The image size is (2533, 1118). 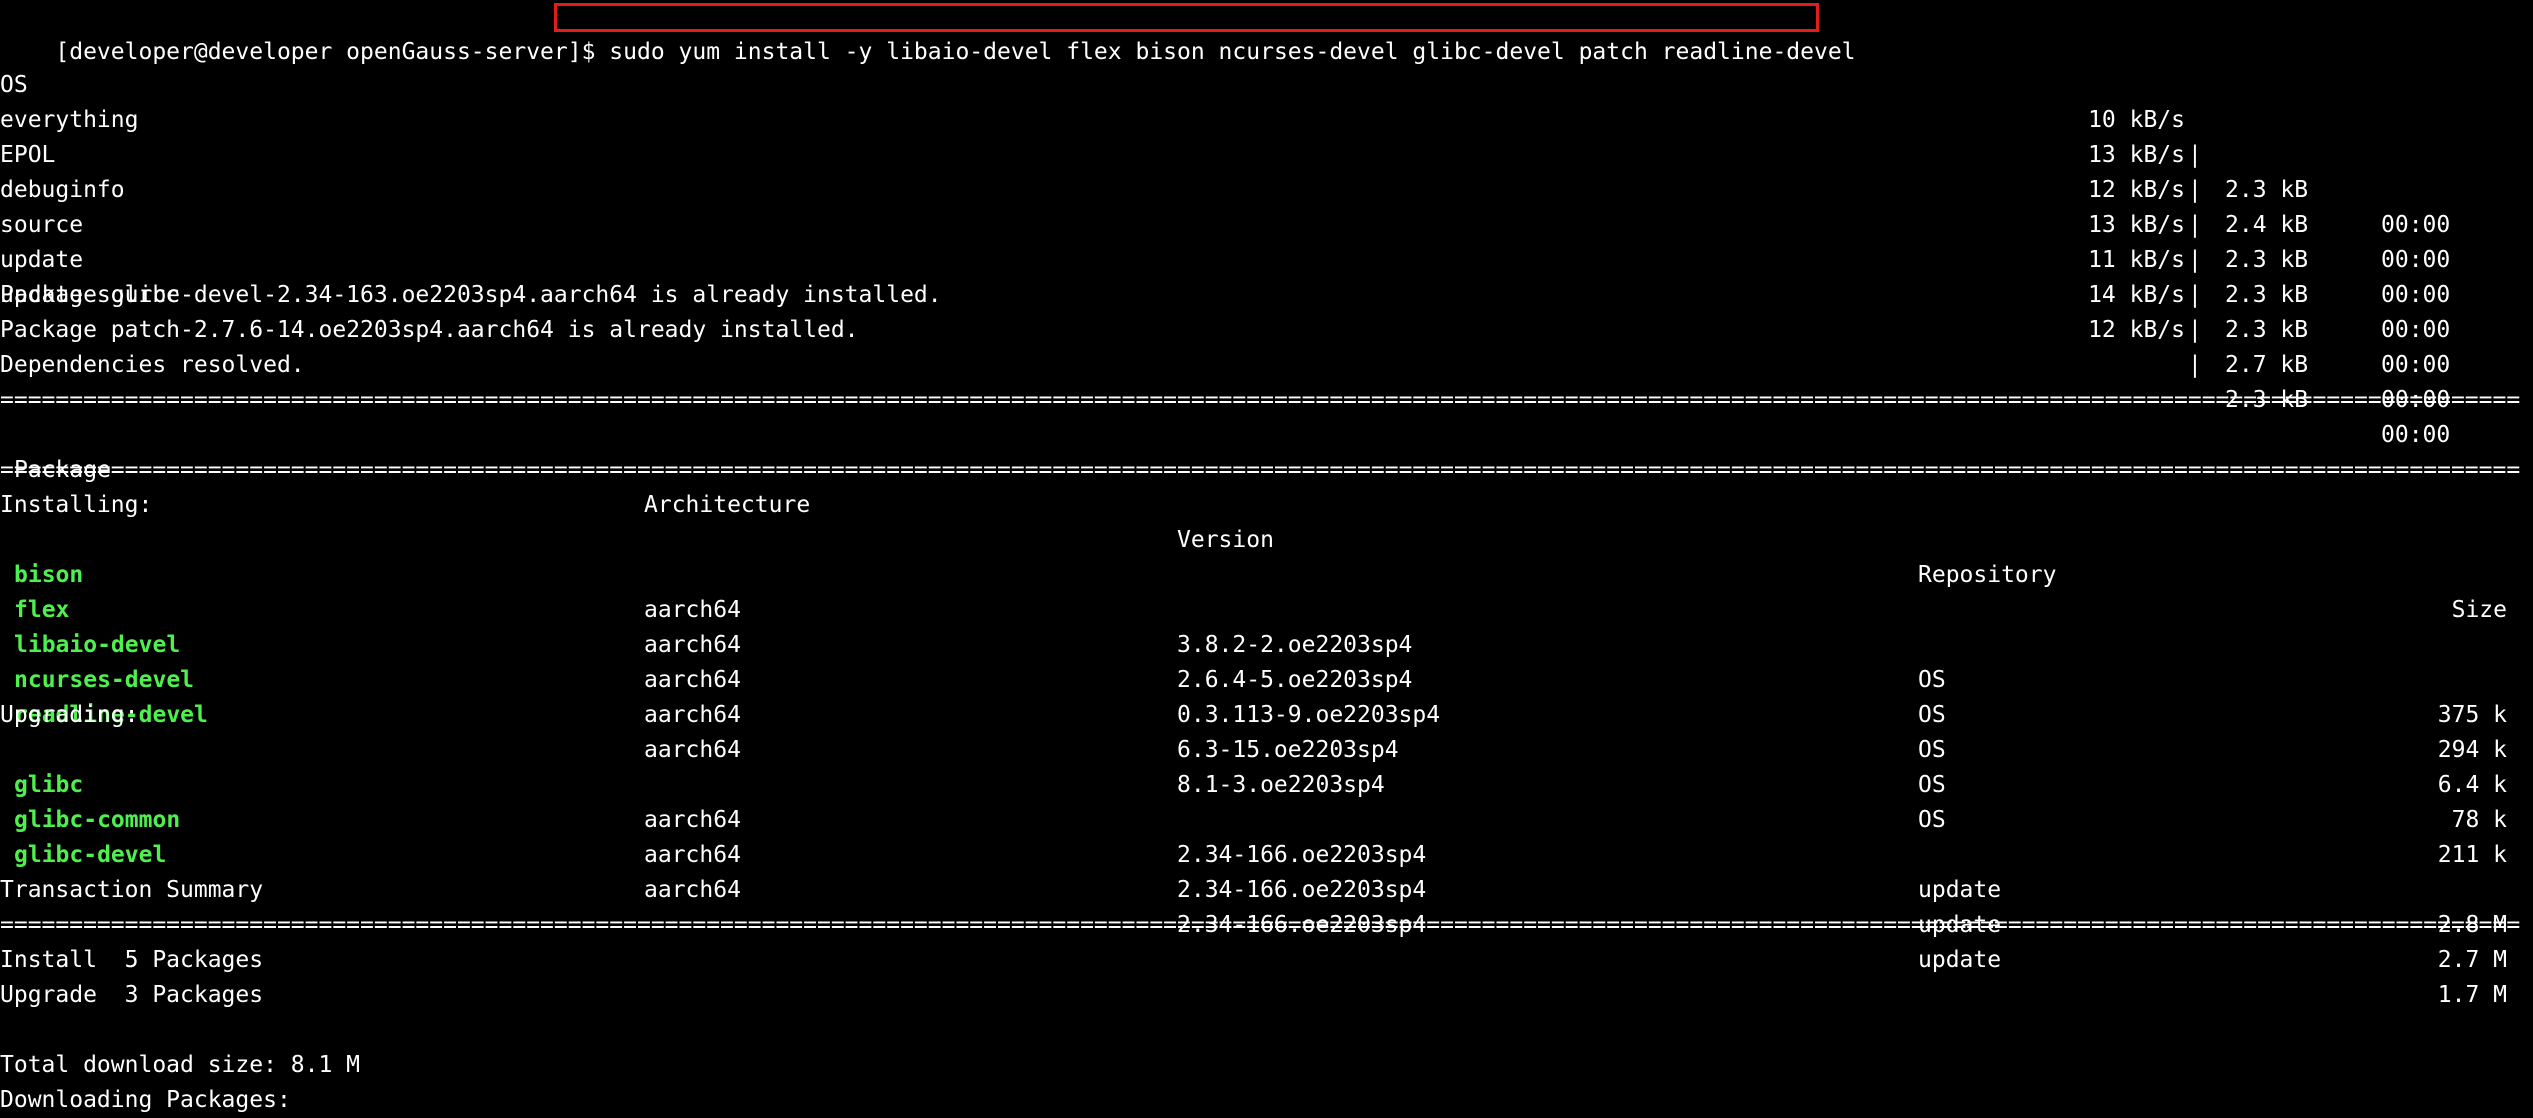 What do you see at coordinates (2472, 995) in the screenshot?
I see `package-size: 1.7 M` at bounding box center [2472, 995].